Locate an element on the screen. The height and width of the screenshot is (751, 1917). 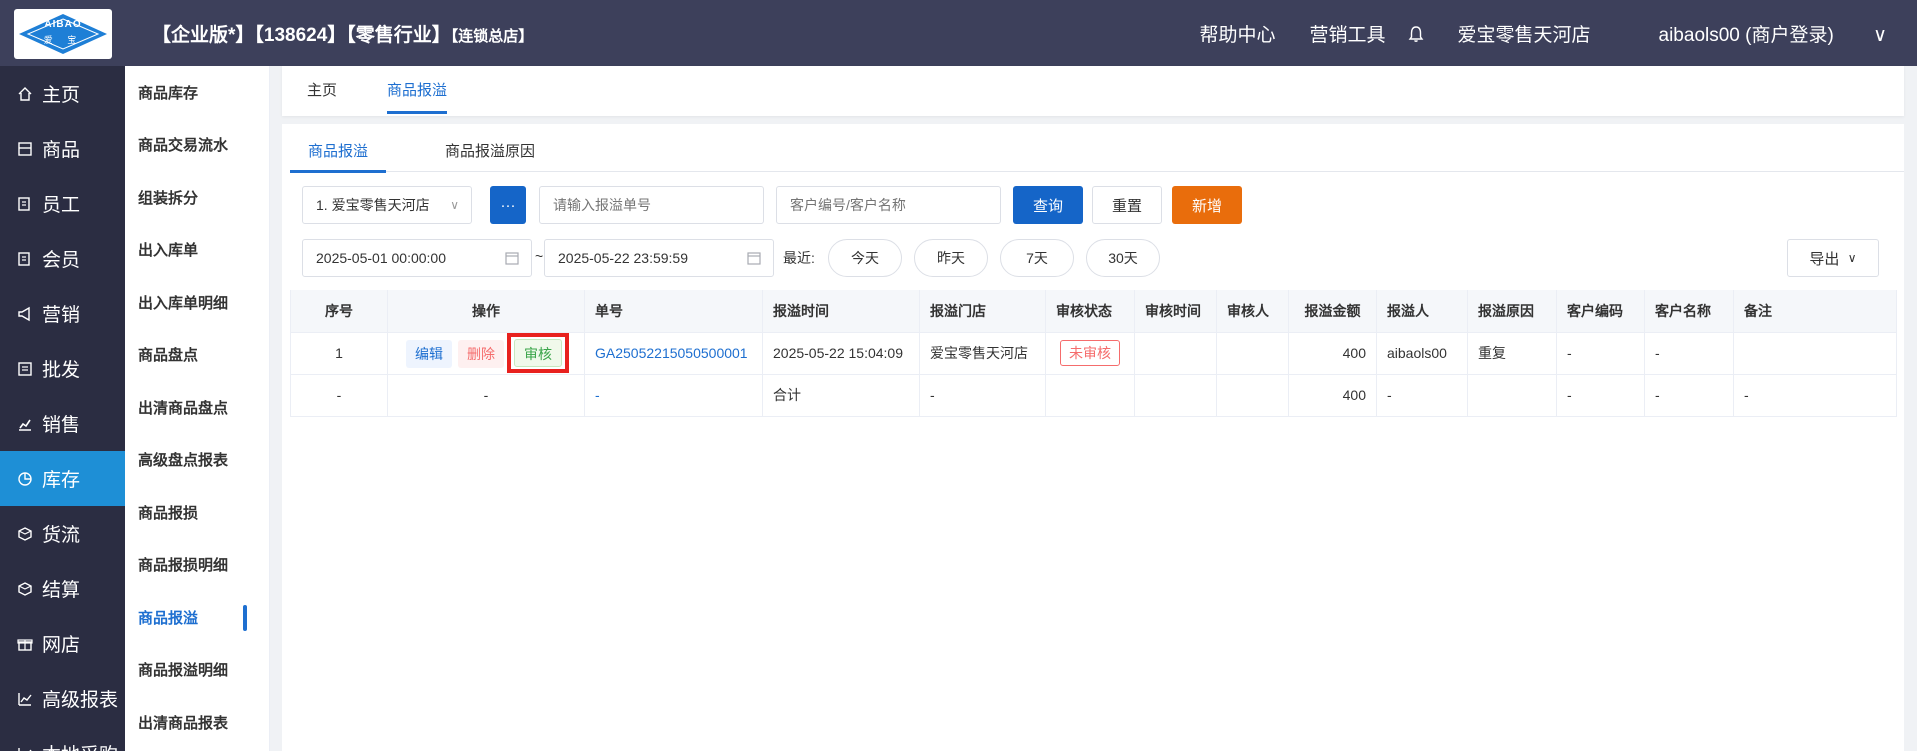
yesterday-pill: 昨天 is located at coordinates (951, 258).